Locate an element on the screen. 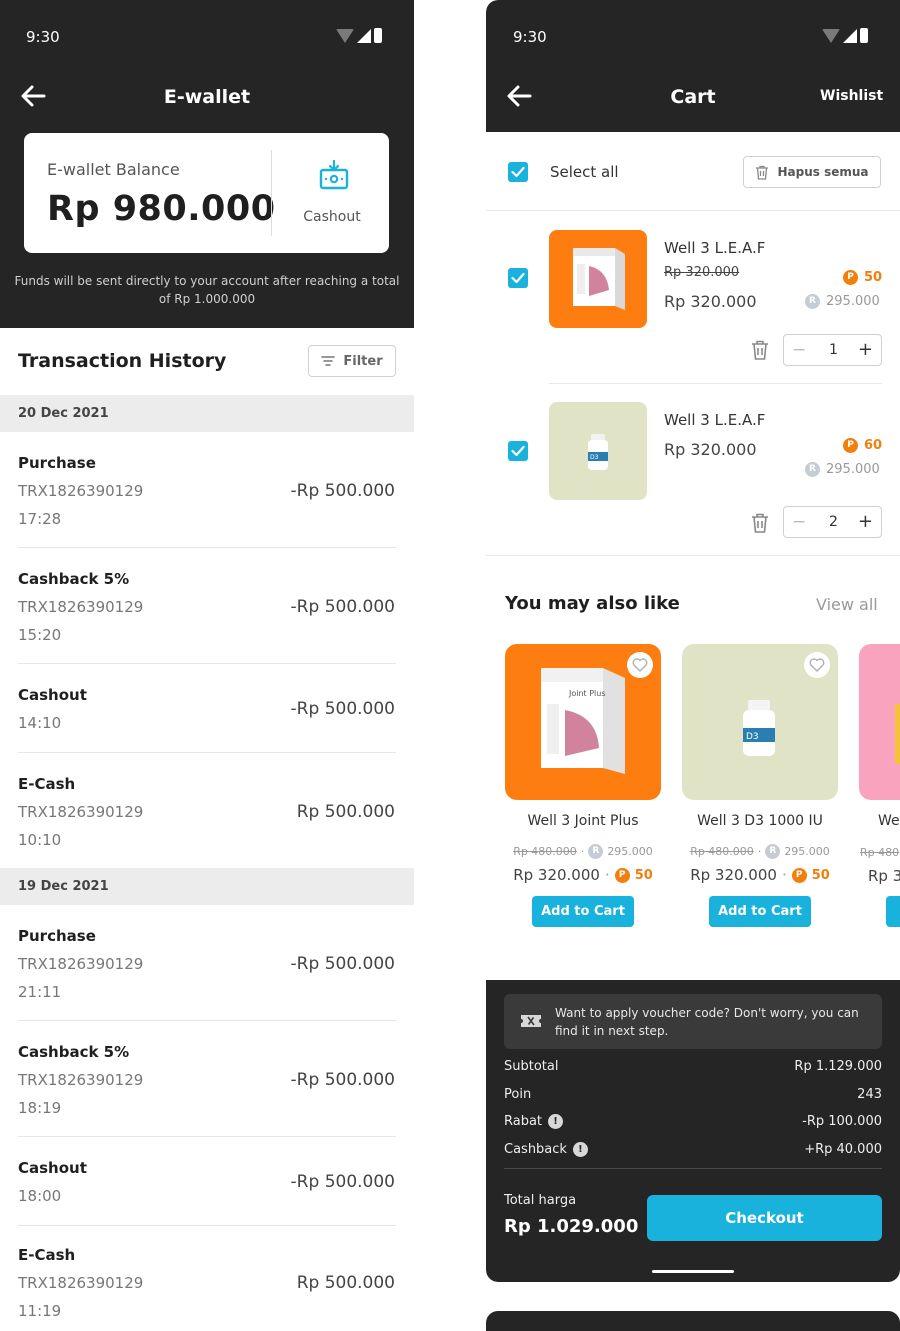 The image size is (900, 1331). transaction-row: E-Cash TRX1826390129 11:19 Rp 500.000 is located at coordinates (207, 1273).